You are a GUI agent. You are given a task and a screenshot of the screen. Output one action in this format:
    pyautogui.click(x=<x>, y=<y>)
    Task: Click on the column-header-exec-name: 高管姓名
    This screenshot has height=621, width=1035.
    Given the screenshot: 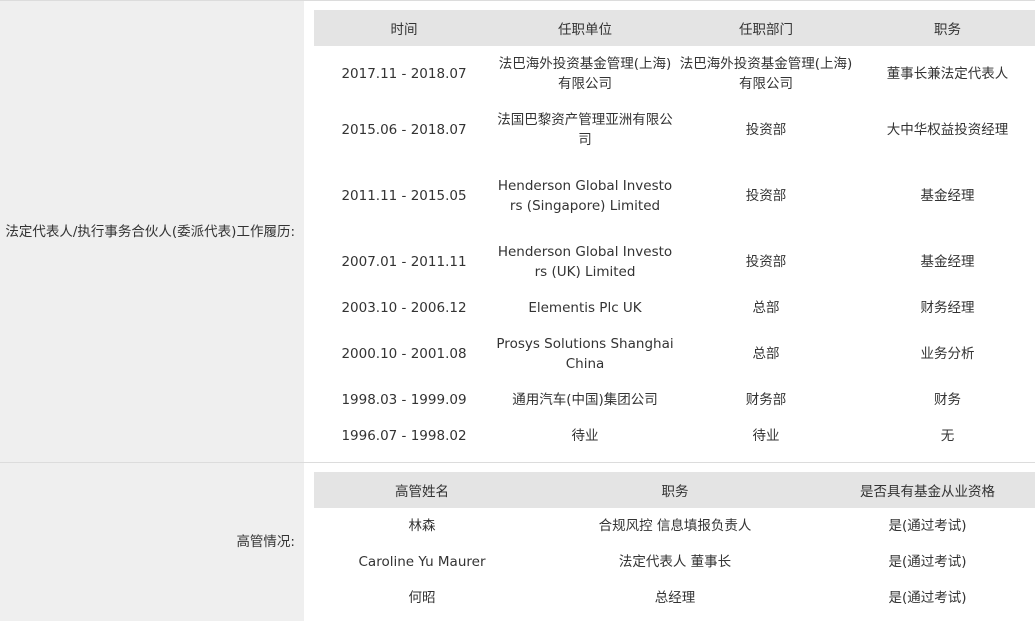 What is the action you would take?
    pyautogui.click(x=422, y=490)
    